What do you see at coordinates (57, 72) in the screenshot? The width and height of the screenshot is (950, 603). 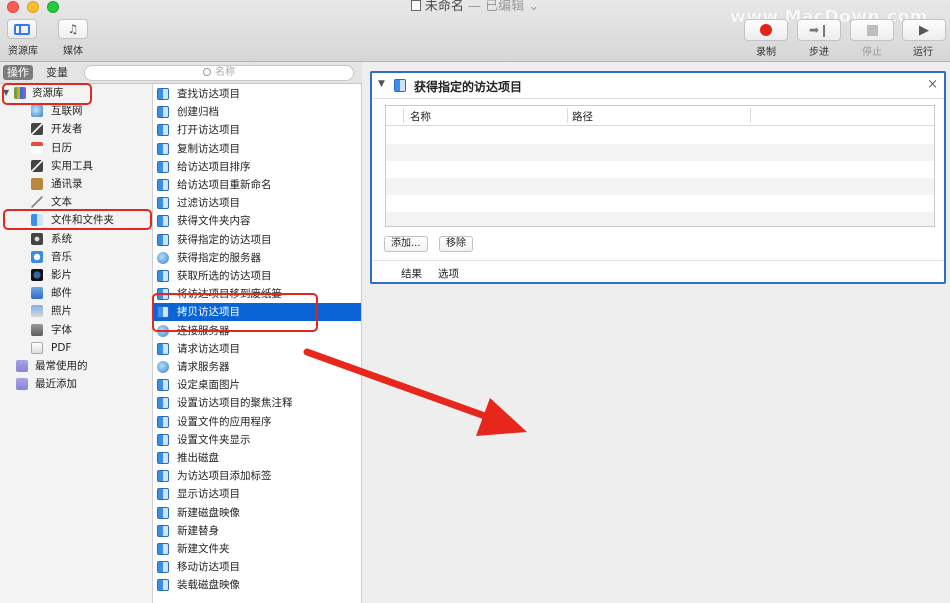 I see `tab-variables: 变量` at bounding box center [57, 72].